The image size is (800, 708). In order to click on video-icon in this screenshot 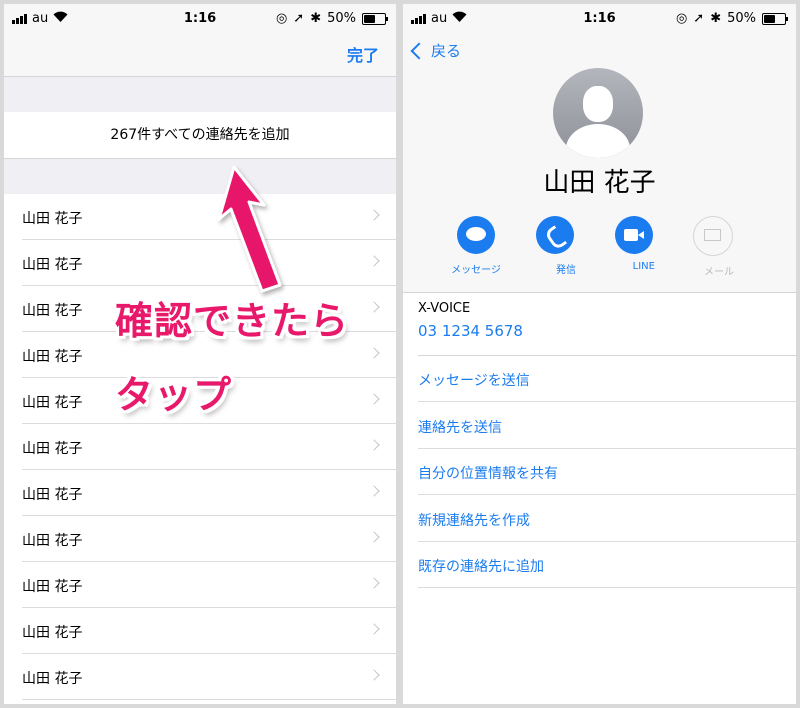, I will do `click(634, 235)`.